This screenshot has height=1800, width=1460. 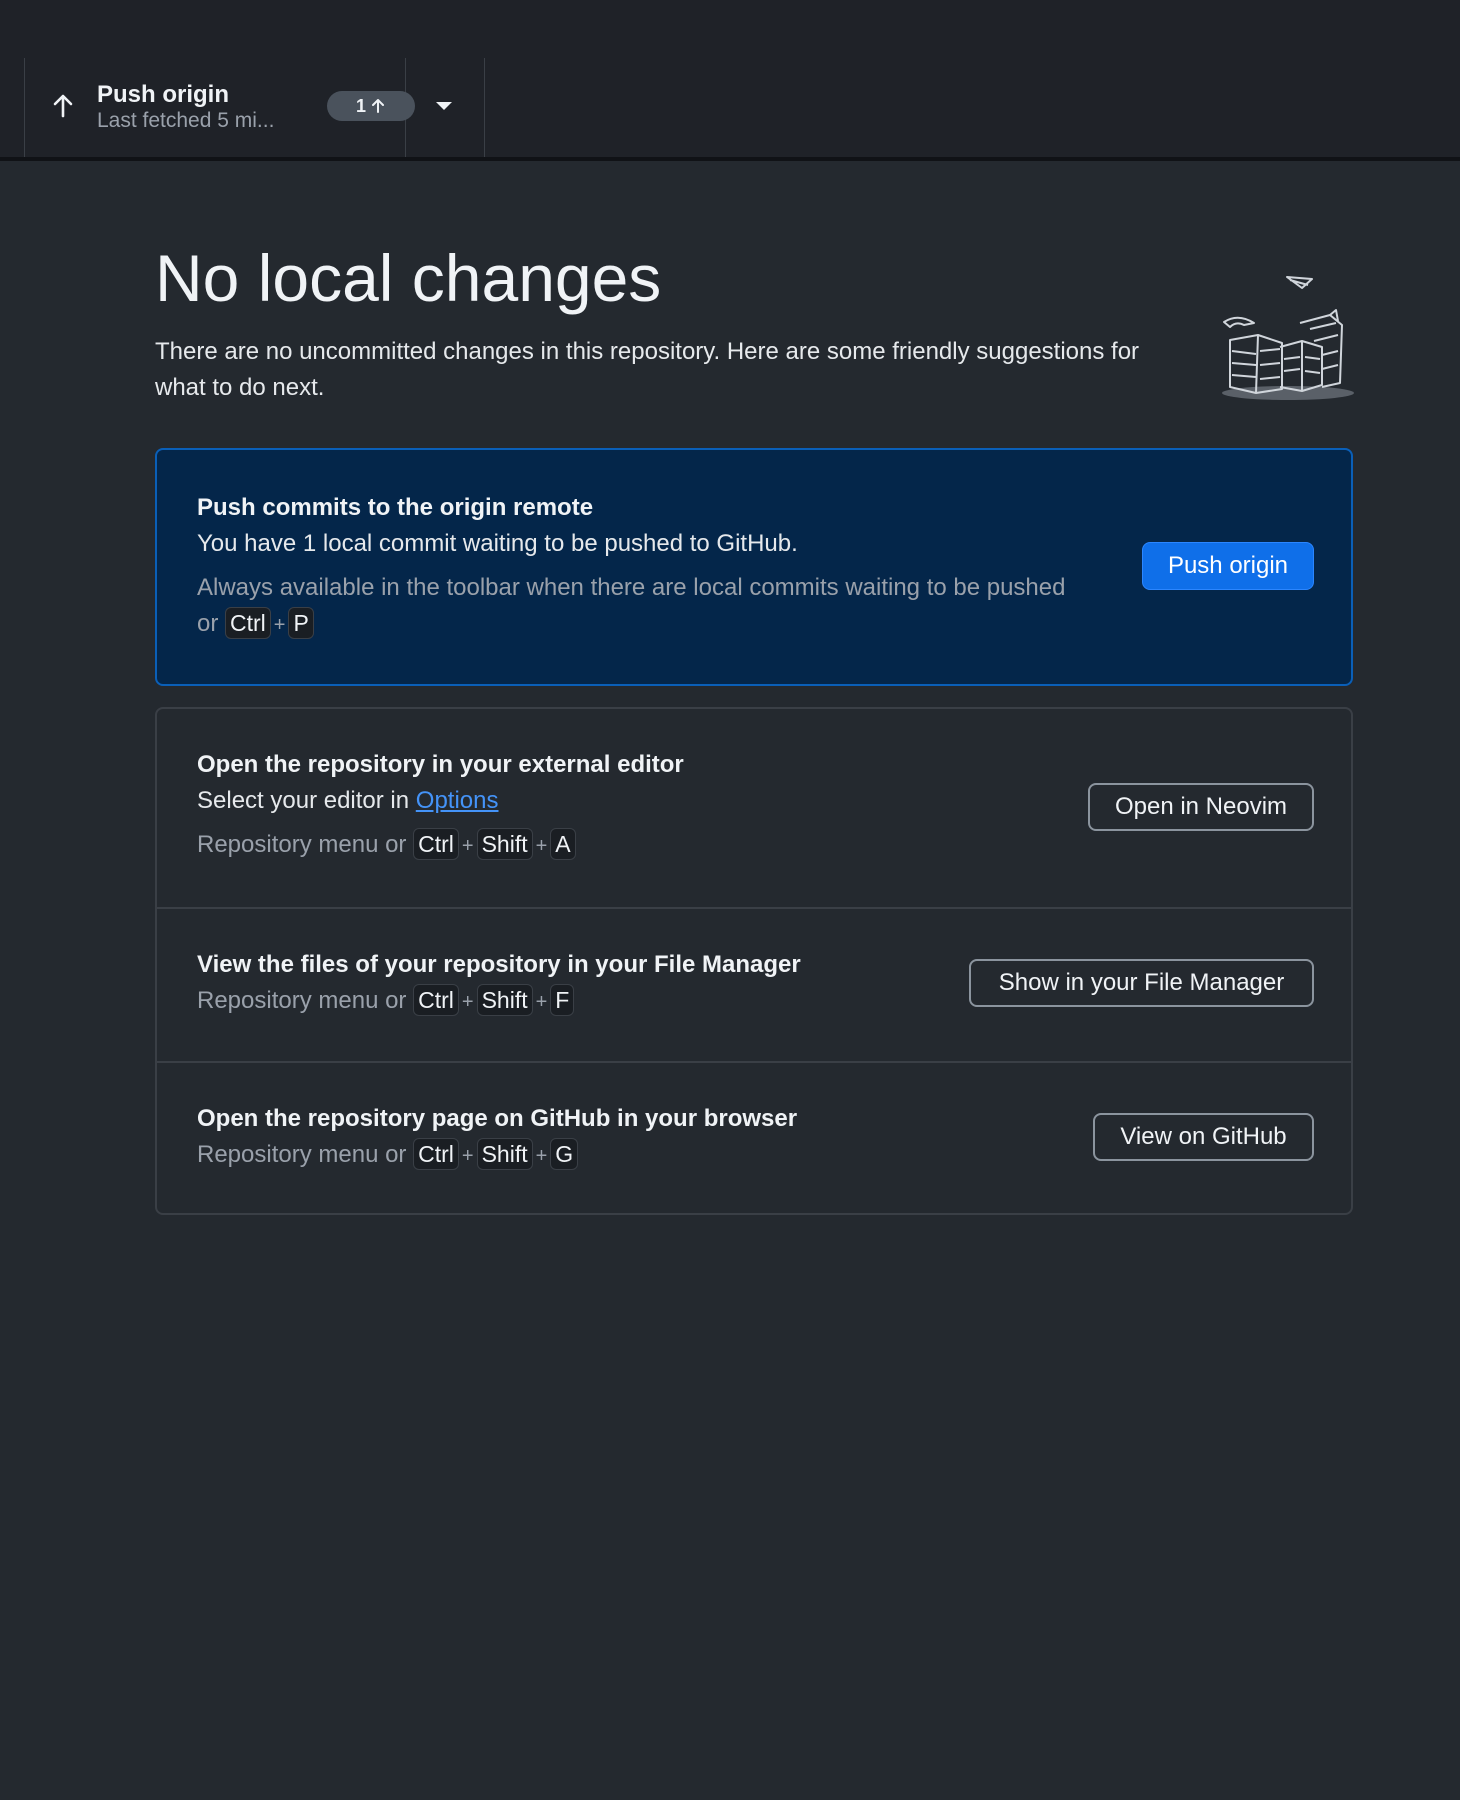 I want to click on caret-down-icon, so click(x=444, y=106).